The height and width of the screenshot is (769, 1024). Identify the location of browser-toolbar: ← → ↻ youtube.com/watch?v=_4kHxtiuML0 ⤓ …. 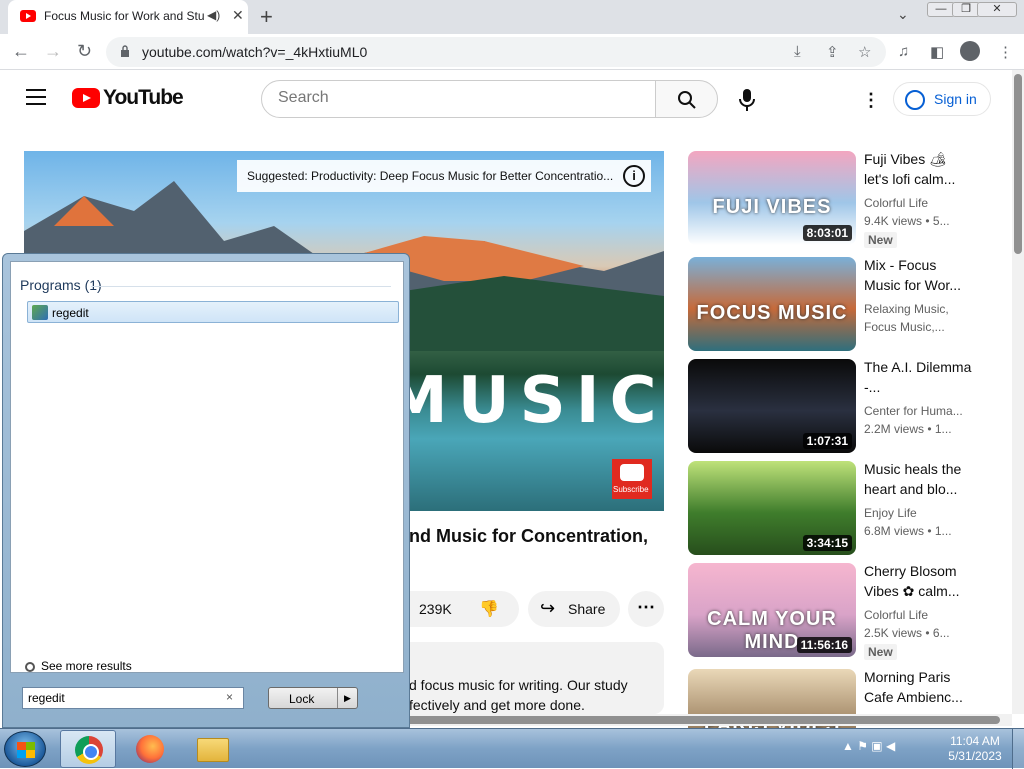
(512, 52).